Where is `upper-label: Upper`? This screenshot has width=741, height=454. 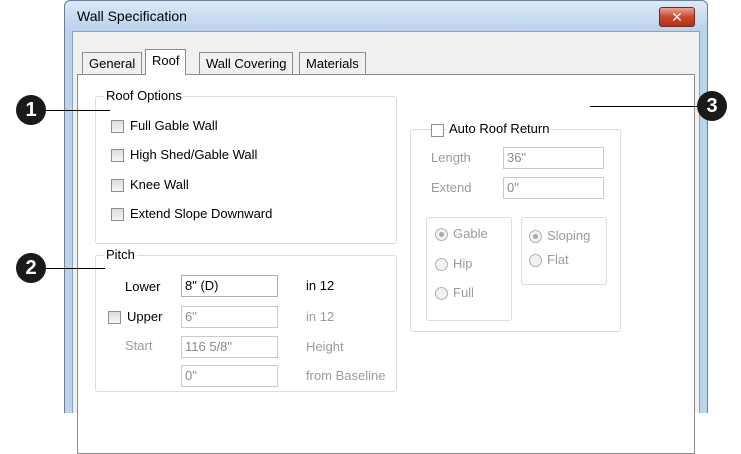
upper-label: Upper is located at coordinates (145, 316).